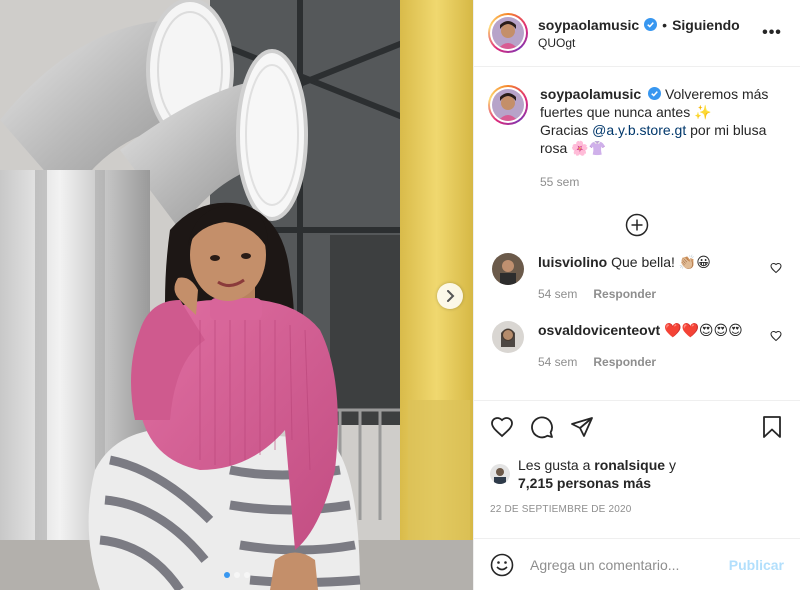 This screenshot has width=800, height=590. What do you see at coordinates (772, 33) in the screenshot?
I see `more-options-icon: •••` at bounding box center [772, 33].